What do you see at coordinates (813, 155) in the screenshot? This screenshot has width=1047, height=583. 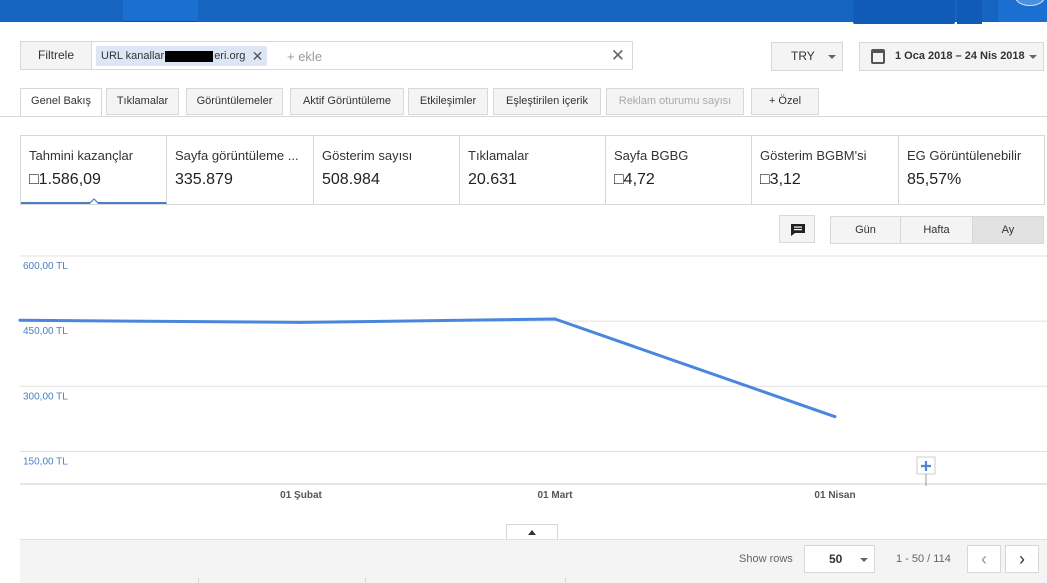 I see `metric-label: Gösterim BGBM'si` at bounding box center [813, 155].